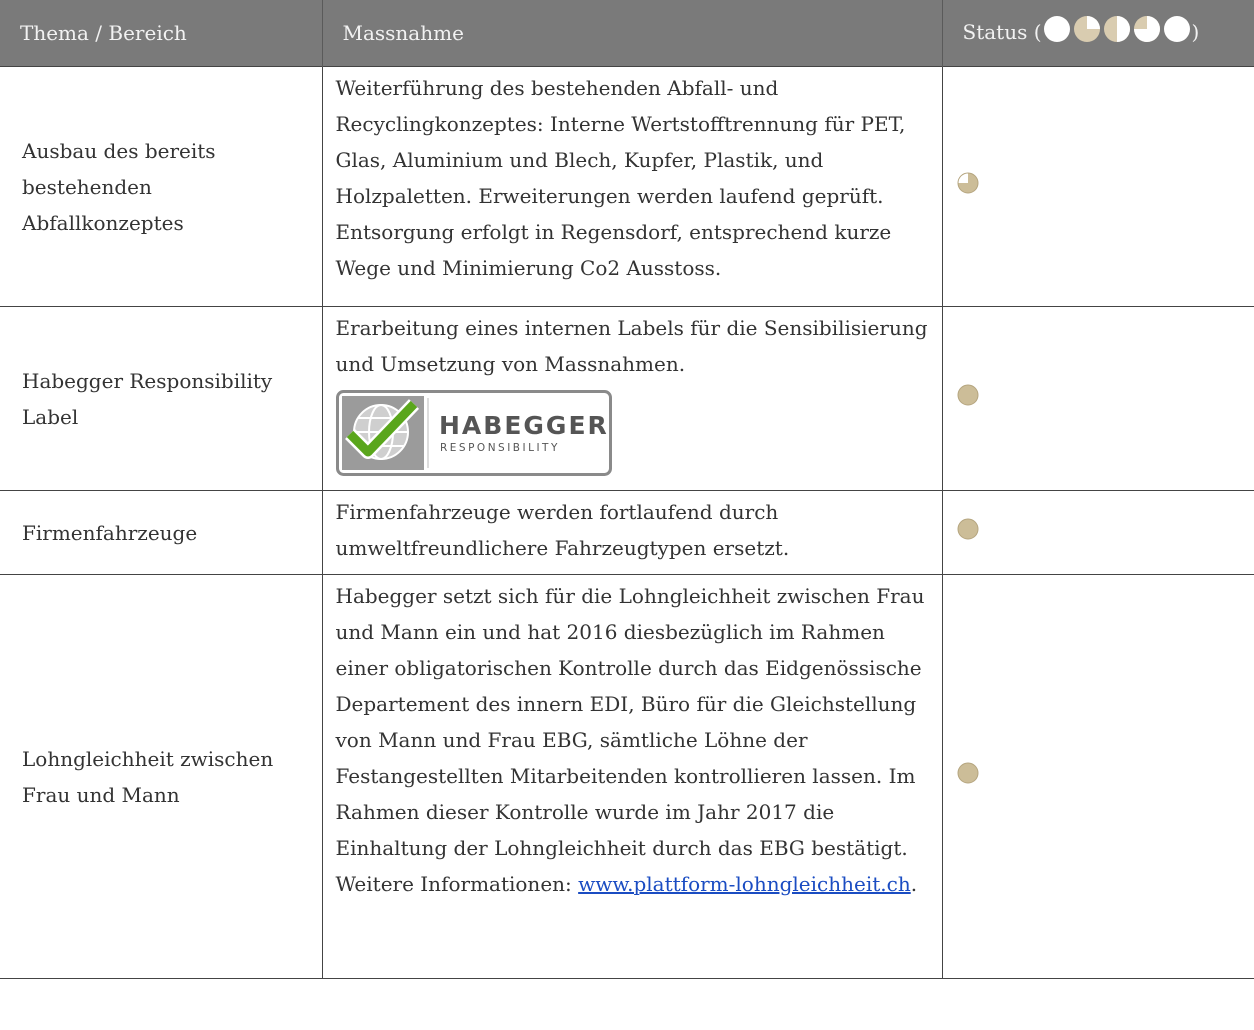 The width and height of the screenshot is (1254, 1030). I want to click on lohngleichheit-link: www.plattform-lohngleichheit.ch, so click(744, 884).